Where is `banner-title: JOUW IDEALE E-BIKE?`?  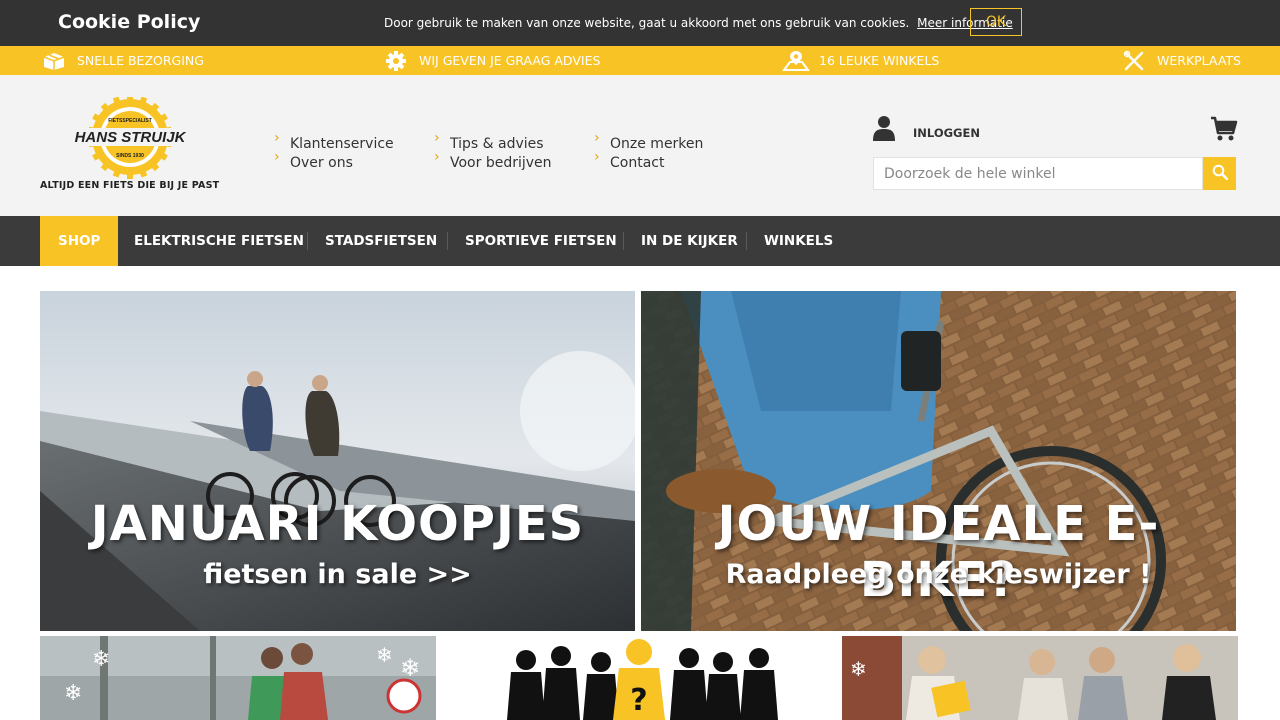
banner-title: JOUW IDEALE E-BIKE? is located at coordinates (938, 552).